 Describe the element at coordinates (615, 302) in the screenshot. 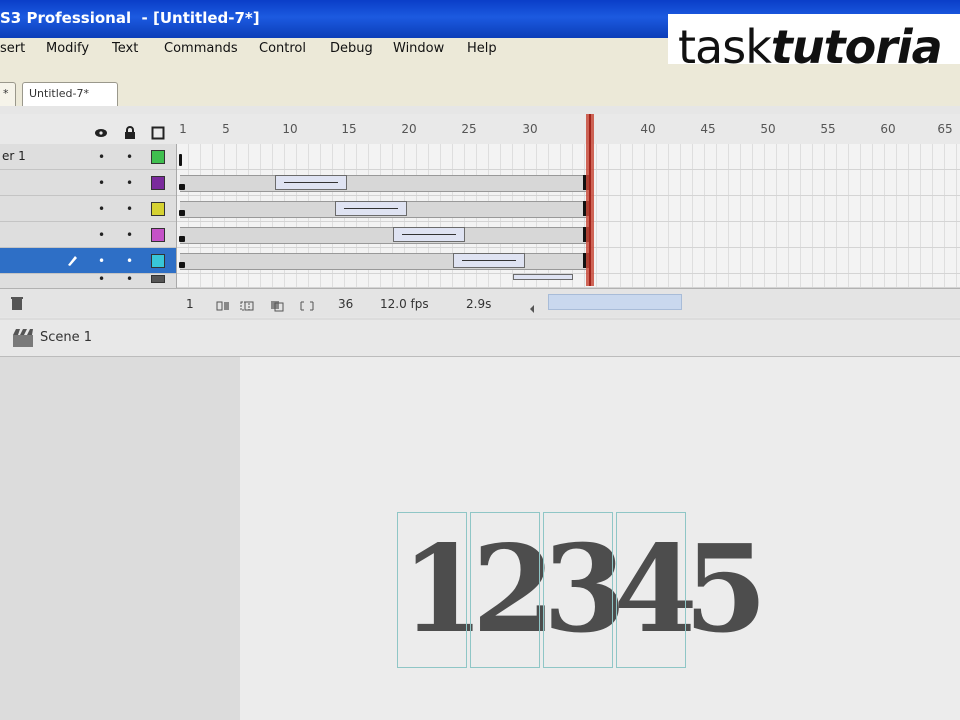

I see `timeline-horizontal-scrollbar` at that location.